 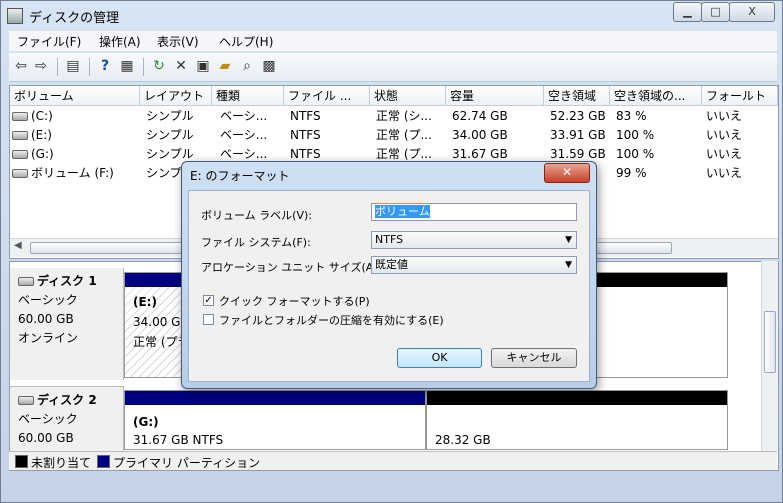 I want to click on console-tree-icon: ▤, so click(x=73, y=66).